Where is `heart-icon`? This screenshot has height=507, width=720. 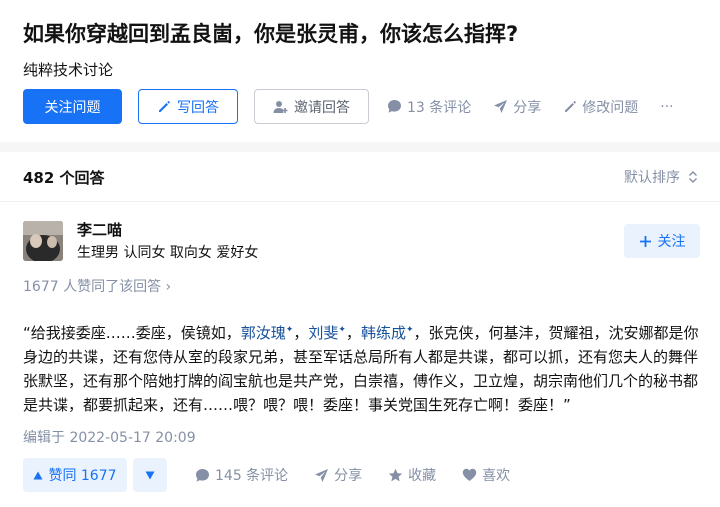
heart-icon is located at coordinates (469, 475).